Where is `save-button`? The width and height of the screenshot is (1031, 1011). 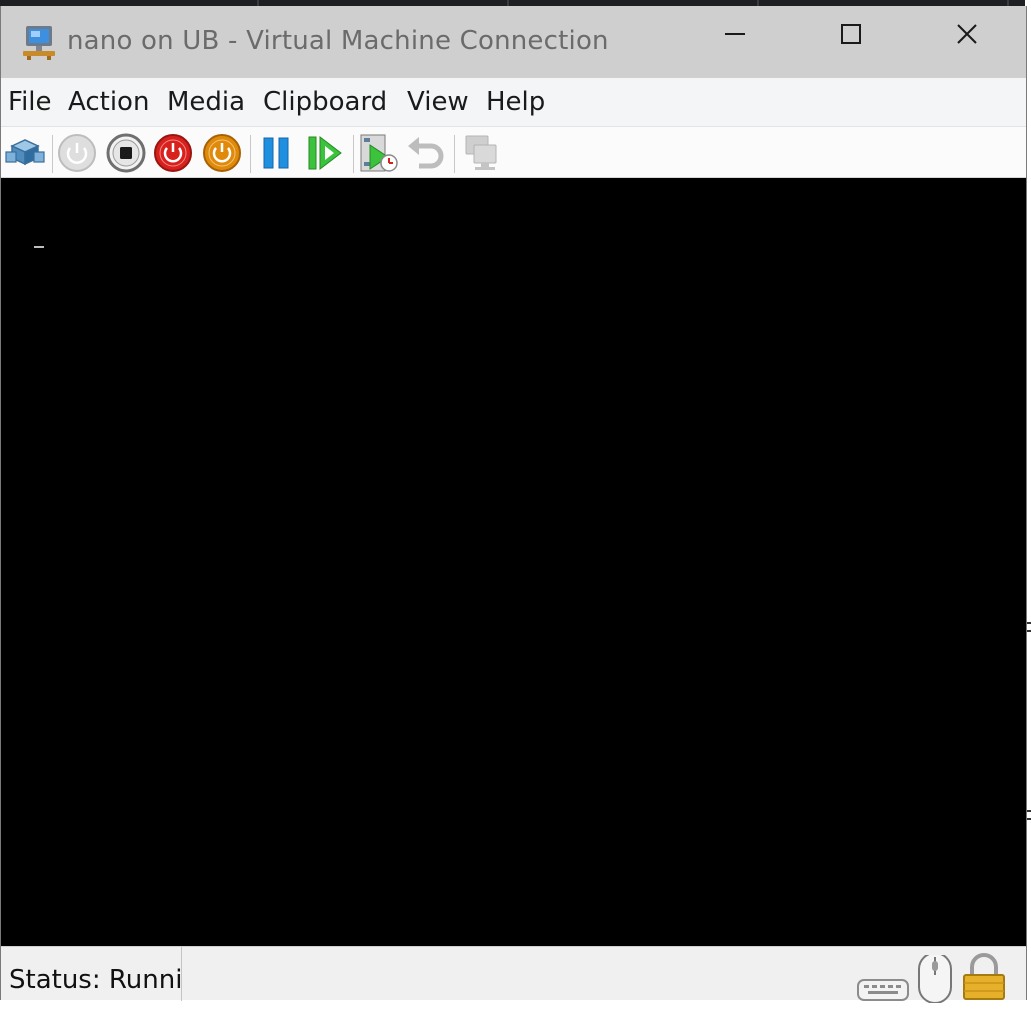 save-button is located at coordinates (222, 153).